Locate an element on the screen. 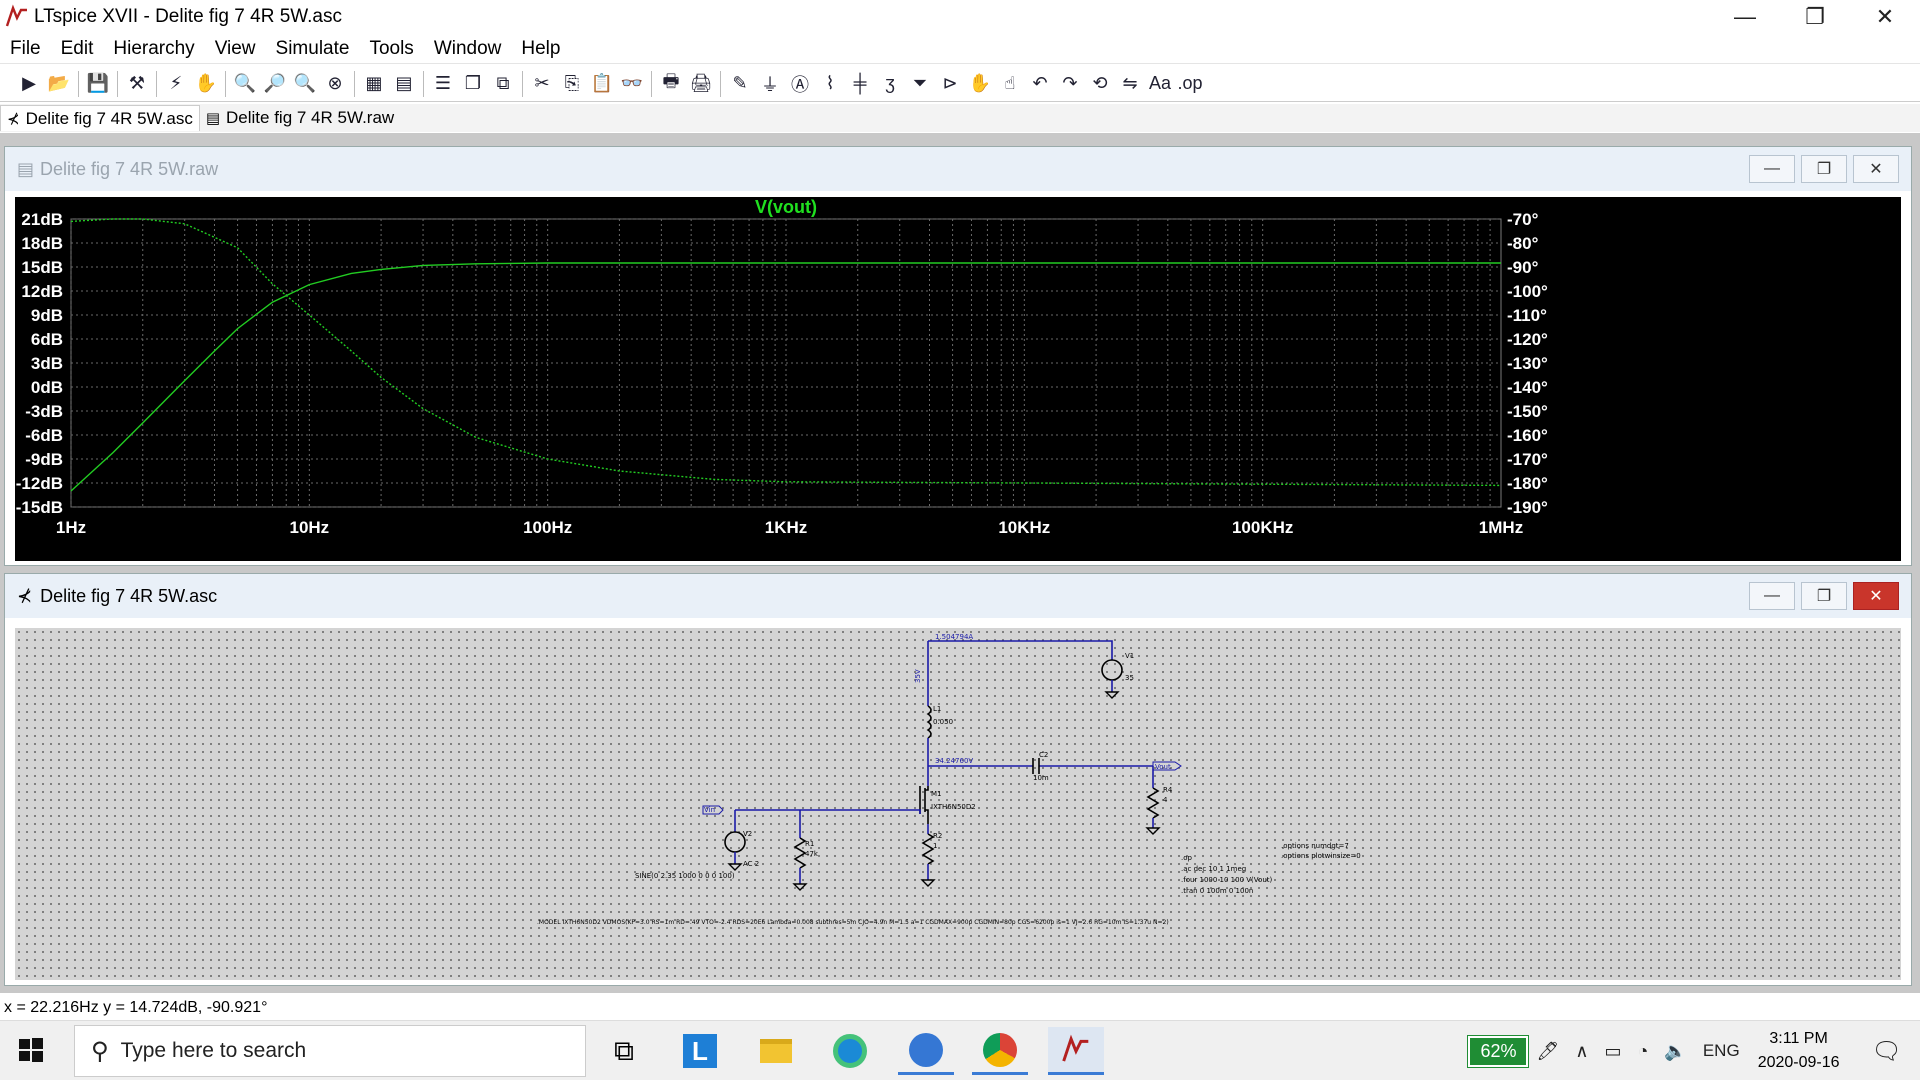 This screenshot has width=1920, height=1080. waveform-window-titlebar: ▤ Delite fig 7 4R 5W.raw — ❐ ✕ is located at coordinates (958, 169).